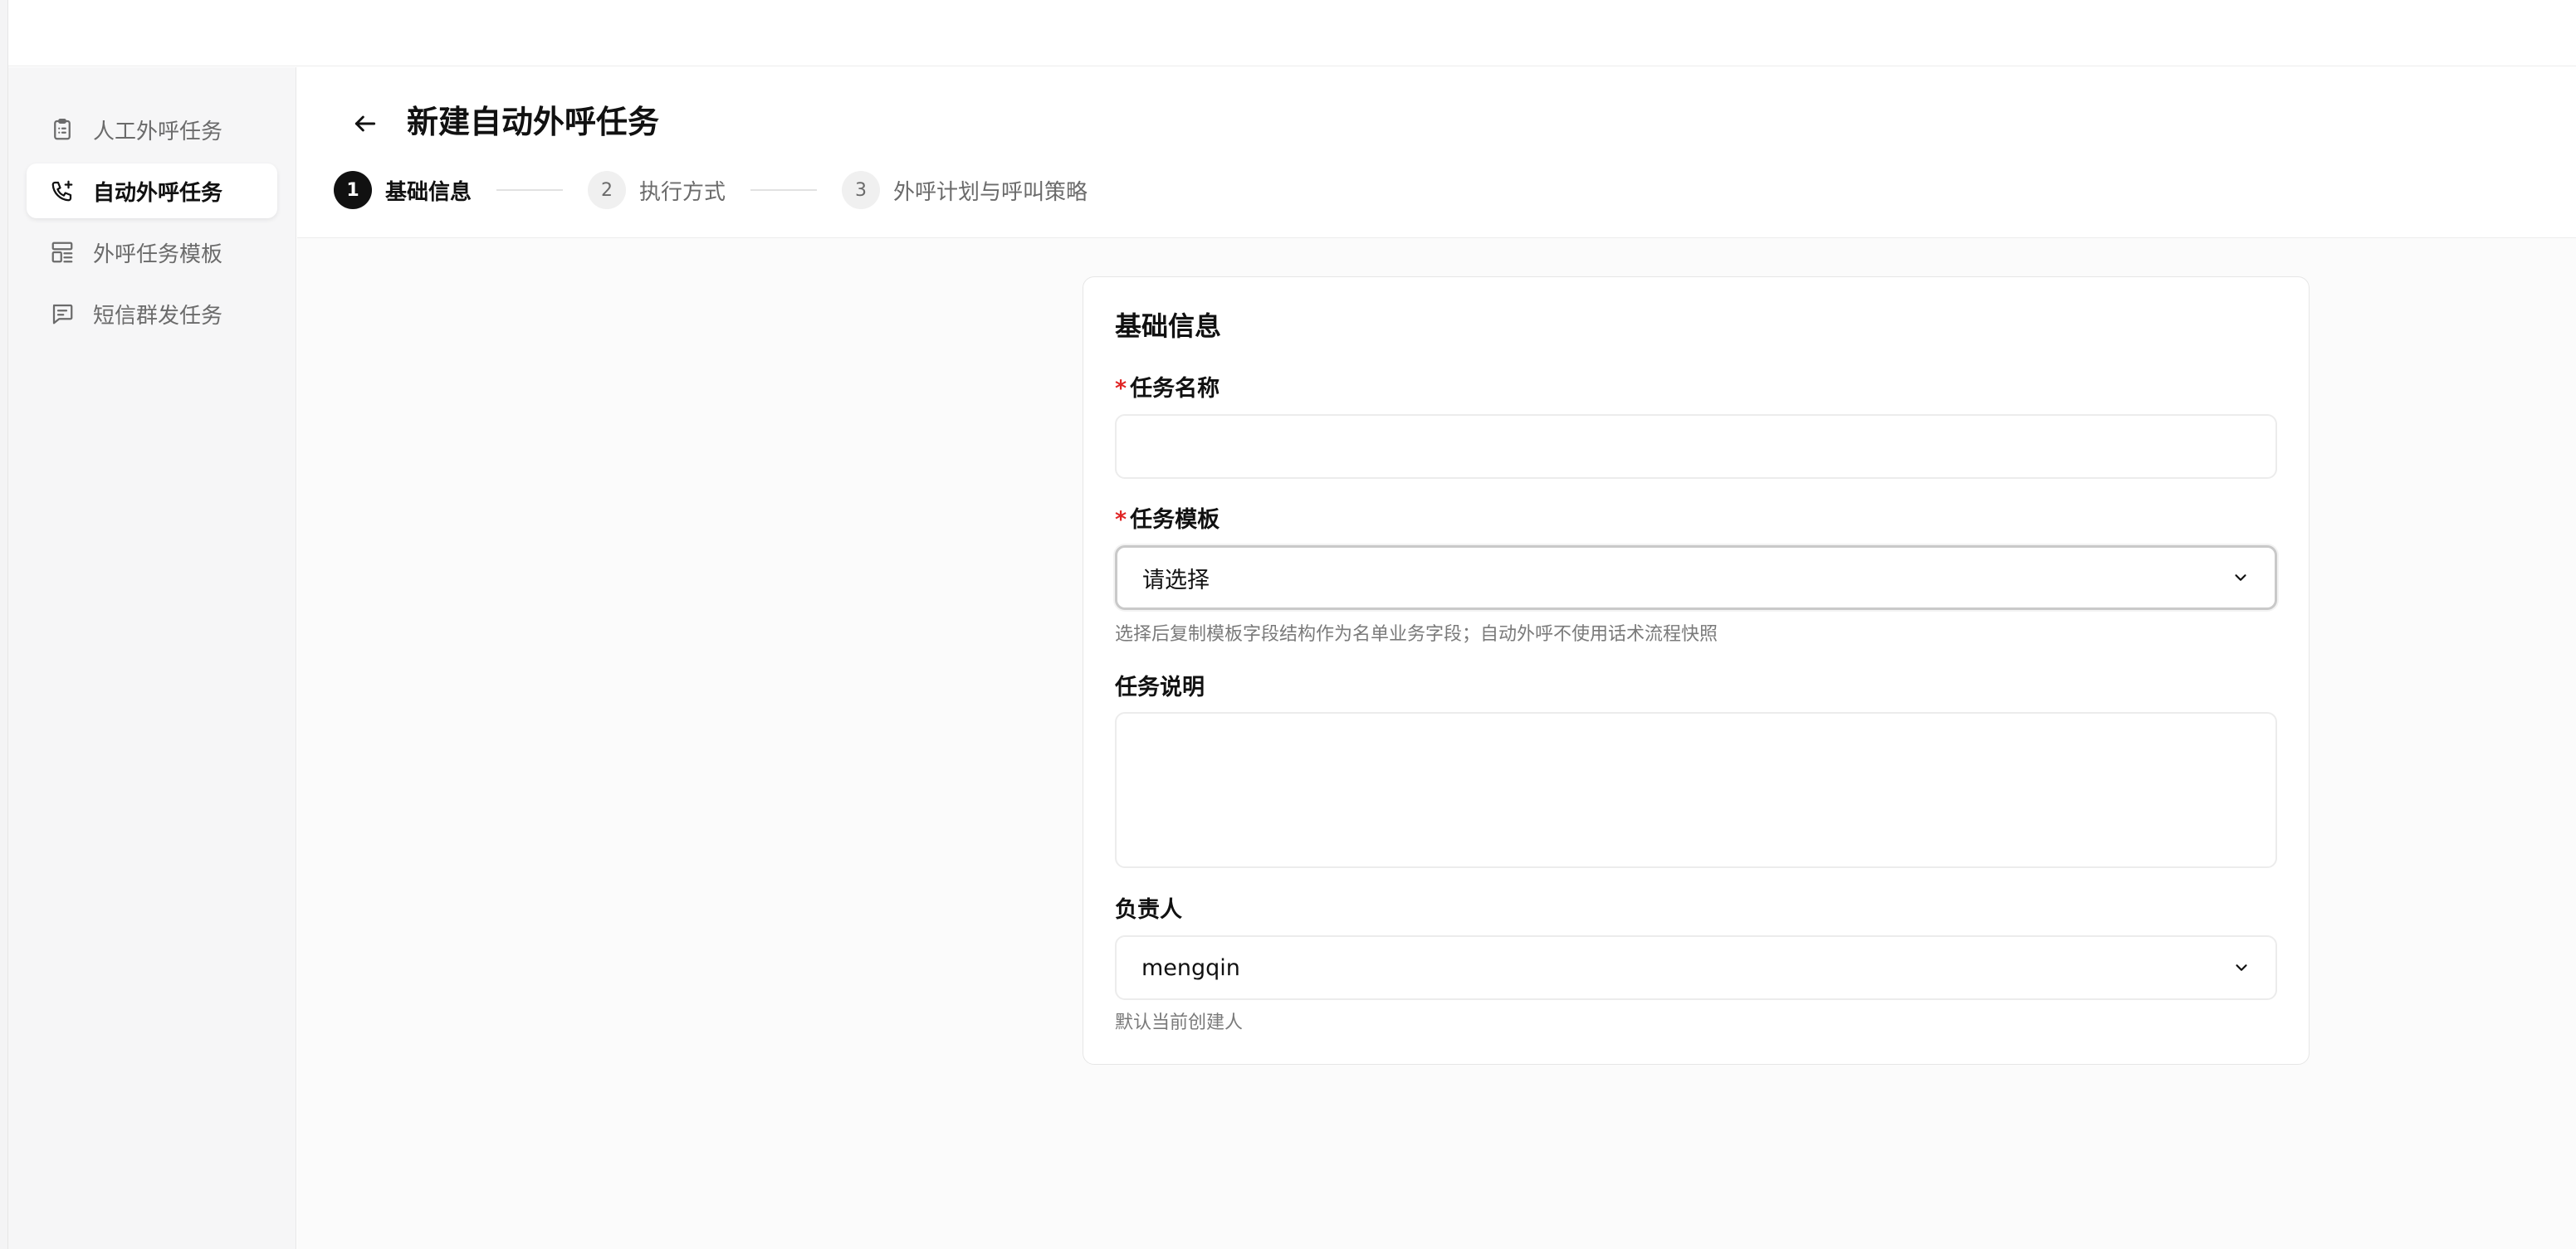  Describe the element at coordinates (1696, 446) in the screenshot. I see `task-name-input` at that location.